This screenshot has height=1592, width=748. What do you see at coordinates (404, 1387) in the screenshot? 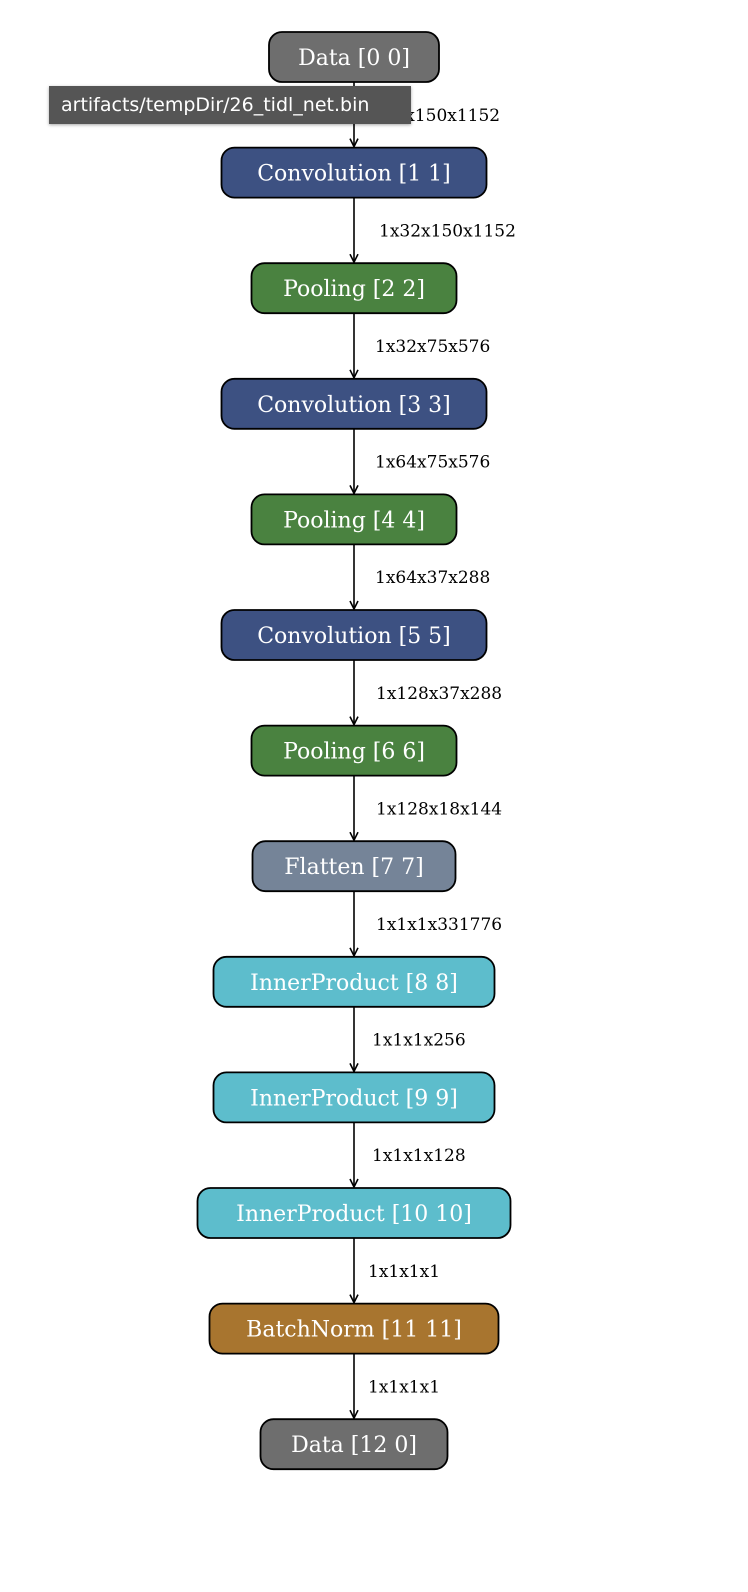
I see `edge-label-11: 1x1x1x1` at bounding box center [404, 1387].